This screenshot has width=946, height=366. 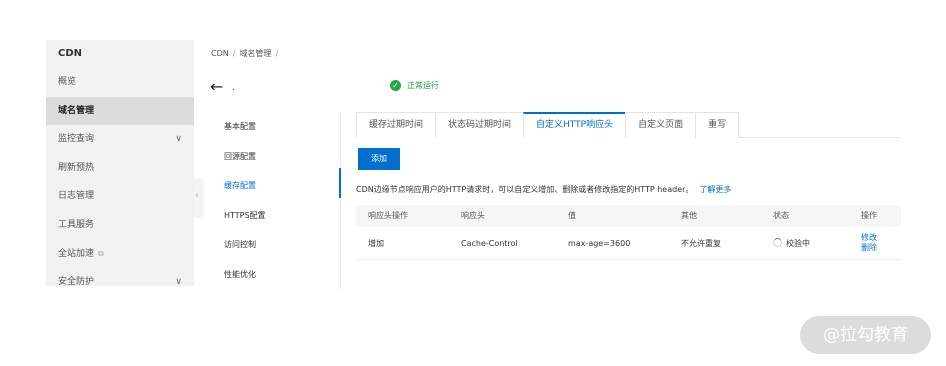 I want to click on cache-tabs: 缓存过期时间 状态码过期时间 自定义HTTP响应头 自定义页面 重写, so click(x=628, y=125).